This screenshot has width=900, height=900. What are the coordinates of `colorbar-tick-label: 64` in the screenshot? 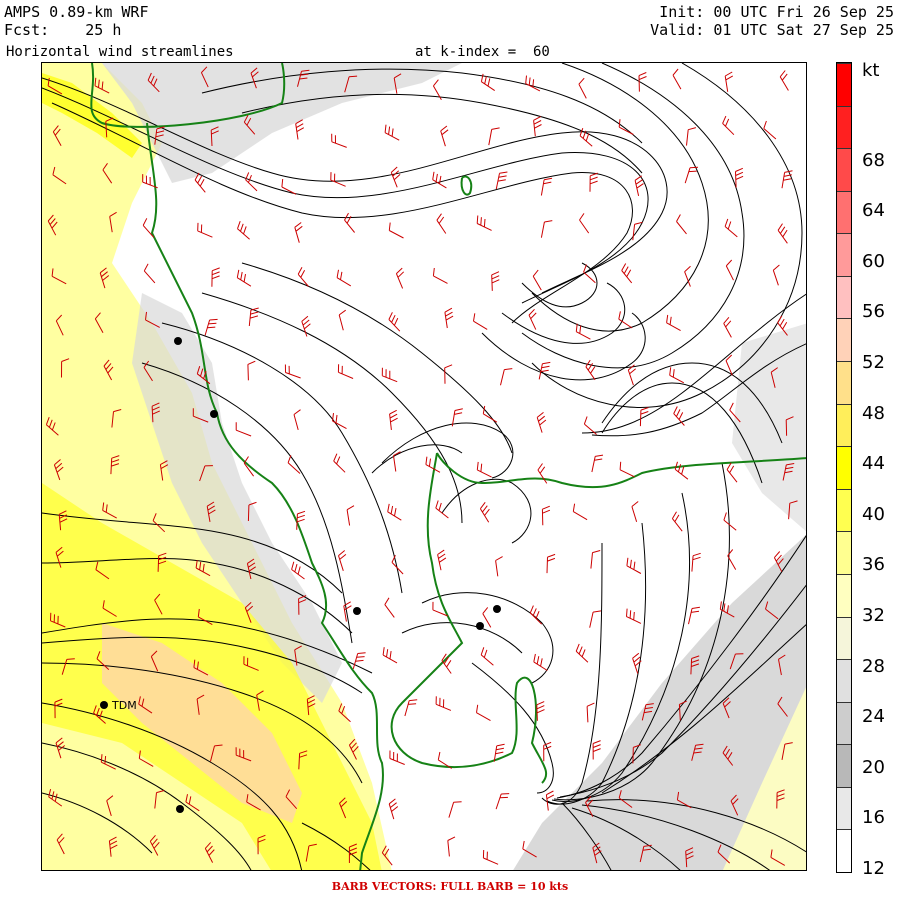 It's located at (873, 211).